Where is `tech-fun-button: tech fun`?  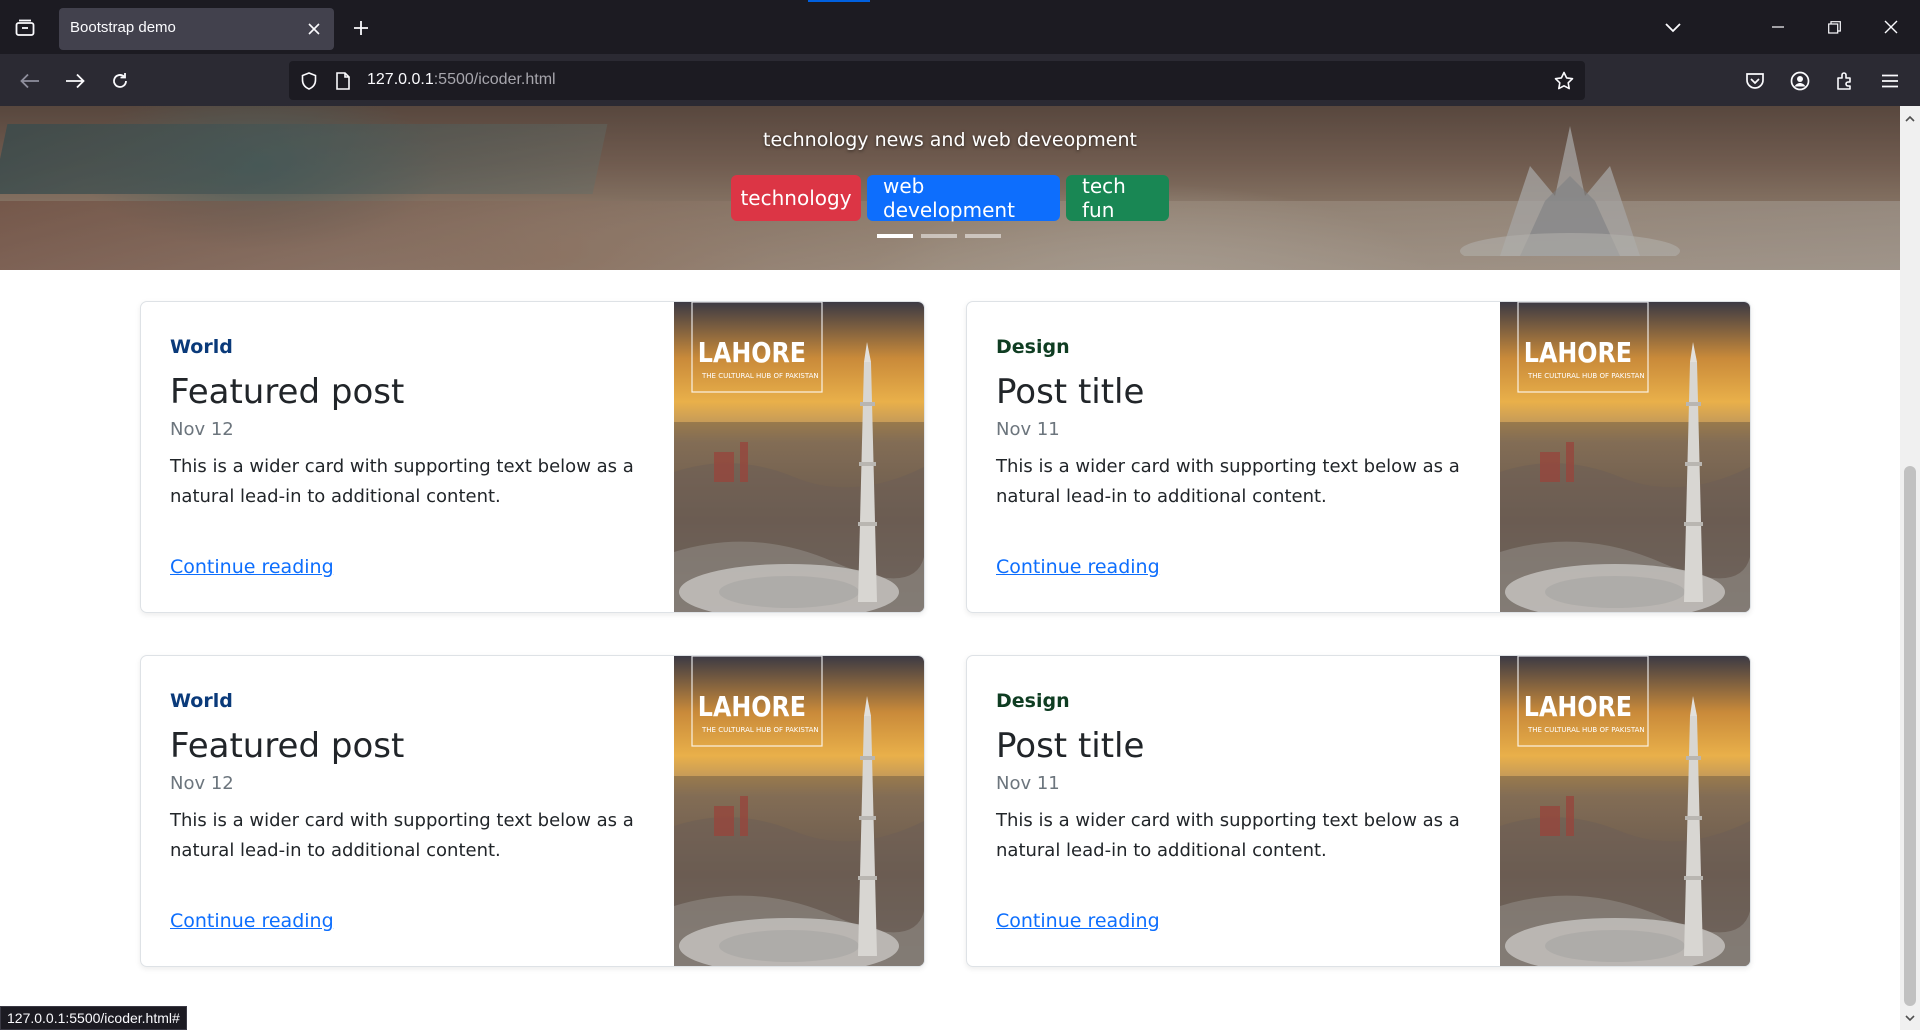 tech-fun-button: tech fun is located at coordinates (1117, 198).